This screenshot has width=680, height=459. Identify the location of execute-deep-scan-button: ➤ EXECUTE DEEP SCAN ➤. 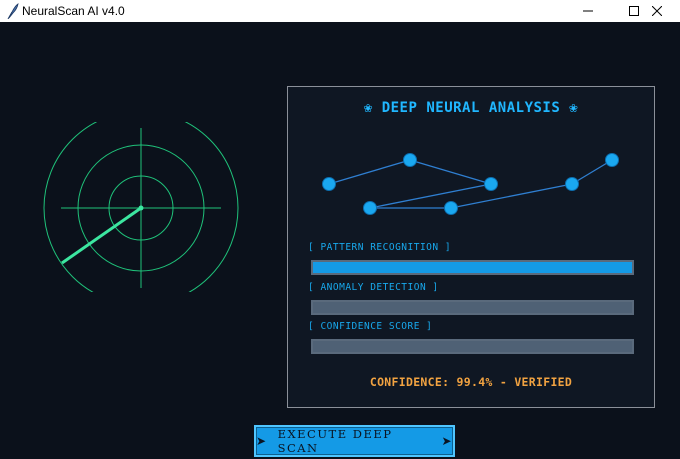
(354, 441).